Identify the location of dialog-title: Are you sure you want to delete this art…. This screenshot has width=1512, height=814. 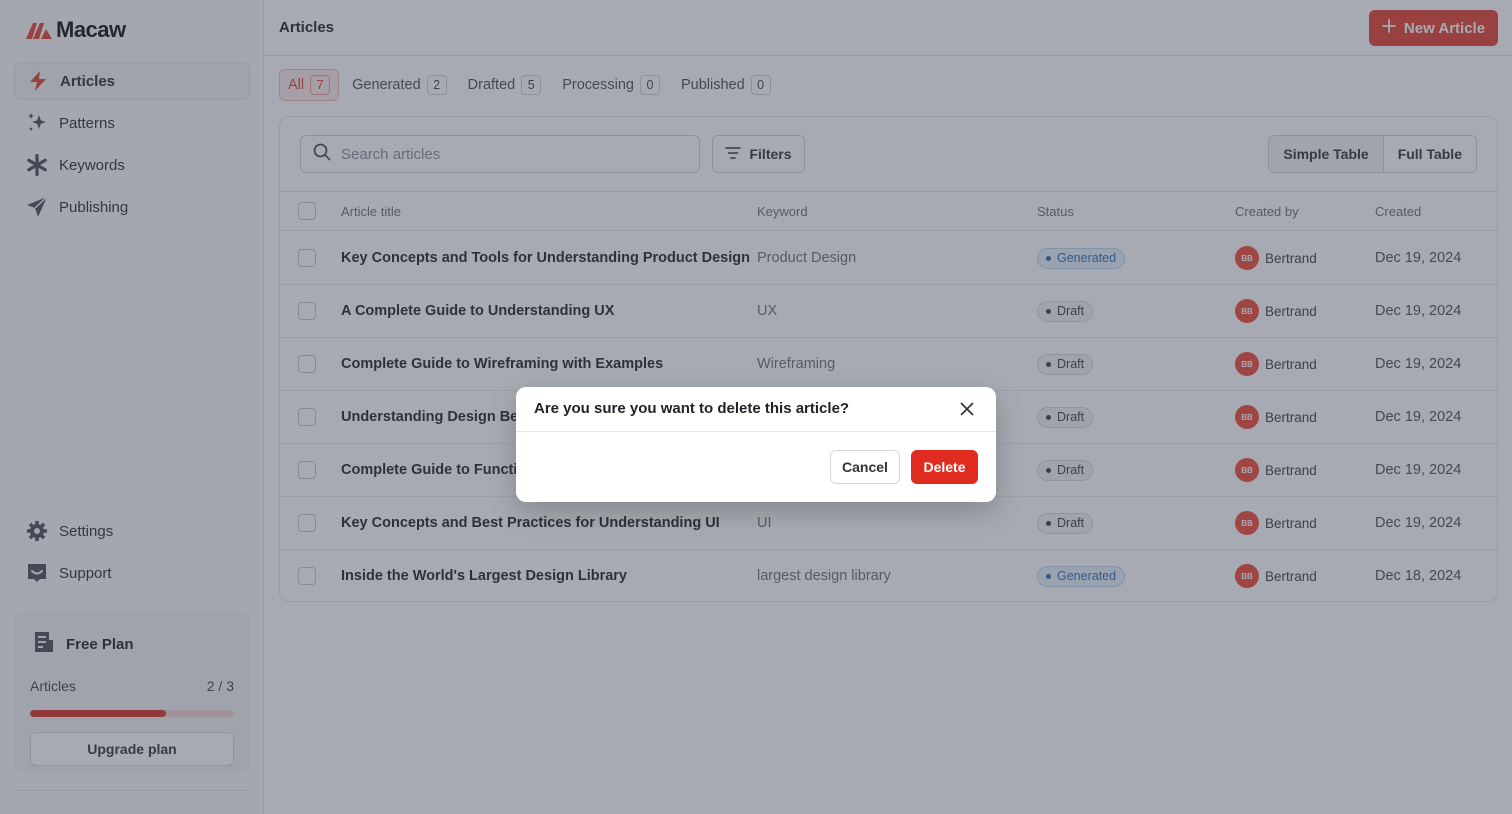
(692, 408).